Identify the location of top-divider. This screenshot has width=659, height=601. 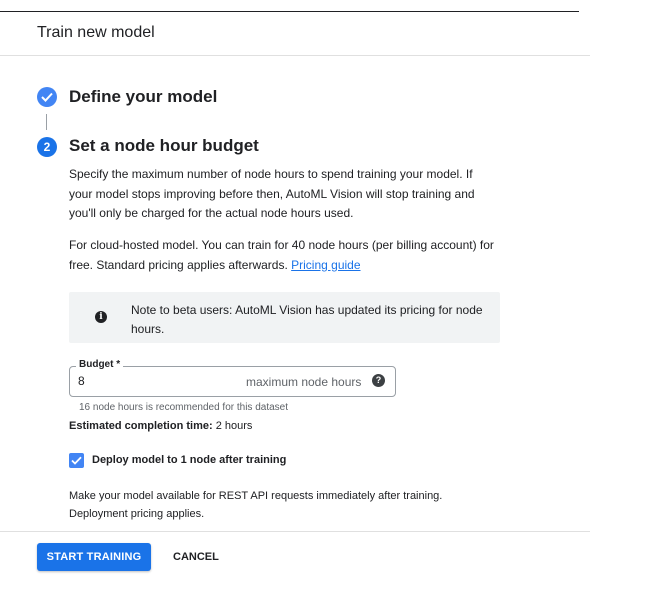
(289, 11).